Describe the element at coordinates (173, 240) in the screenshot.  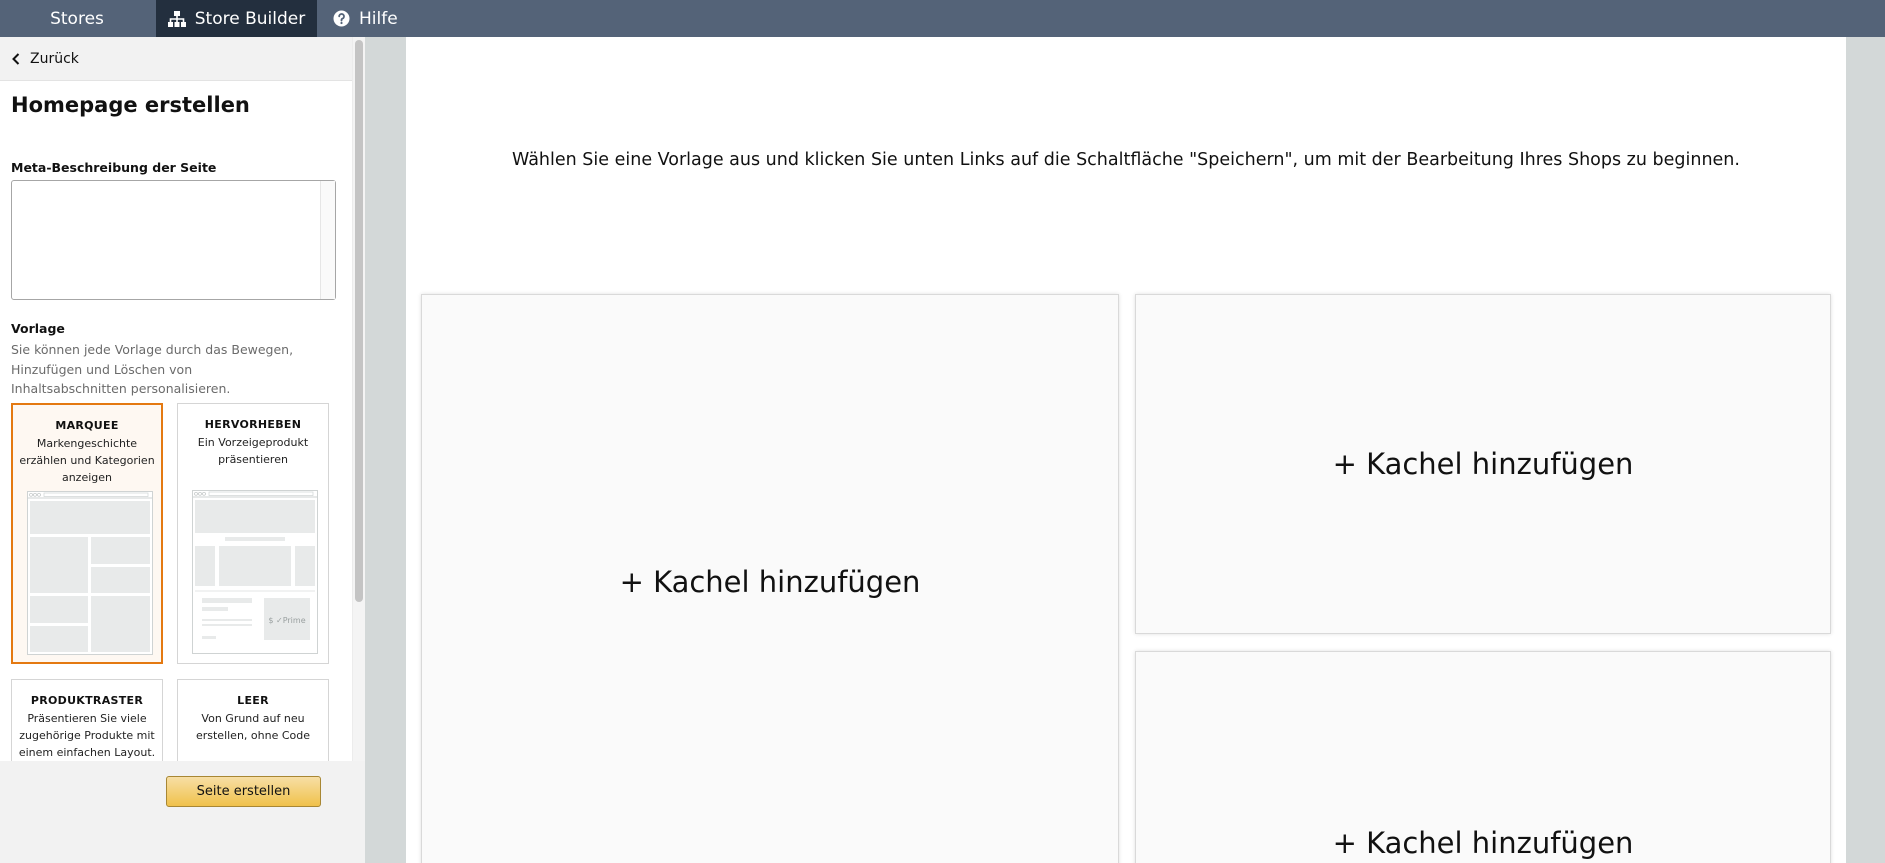
I see `meta-description-field` at that location.